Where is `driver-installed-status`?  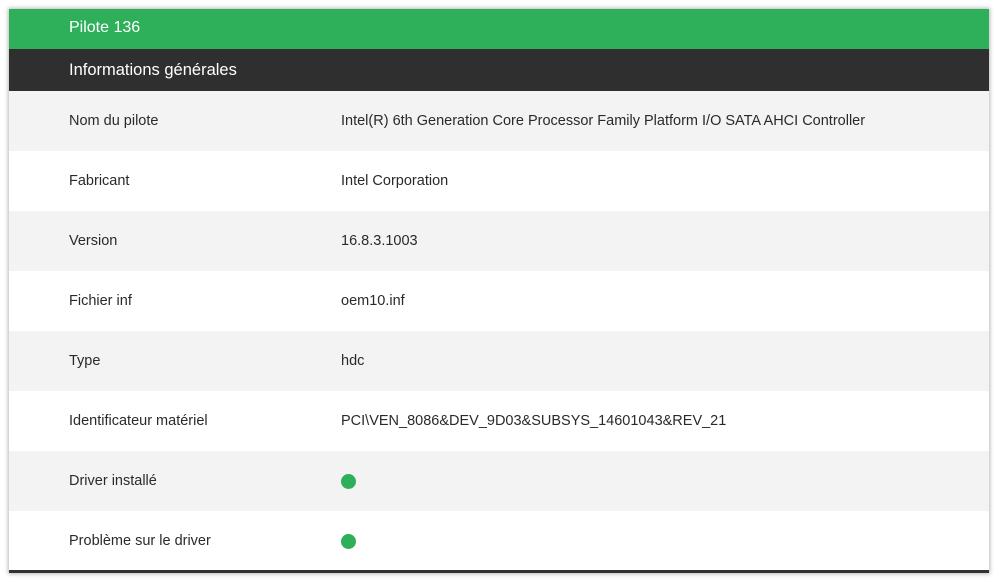 driver-installed-status is located at coordinates (665, 481).